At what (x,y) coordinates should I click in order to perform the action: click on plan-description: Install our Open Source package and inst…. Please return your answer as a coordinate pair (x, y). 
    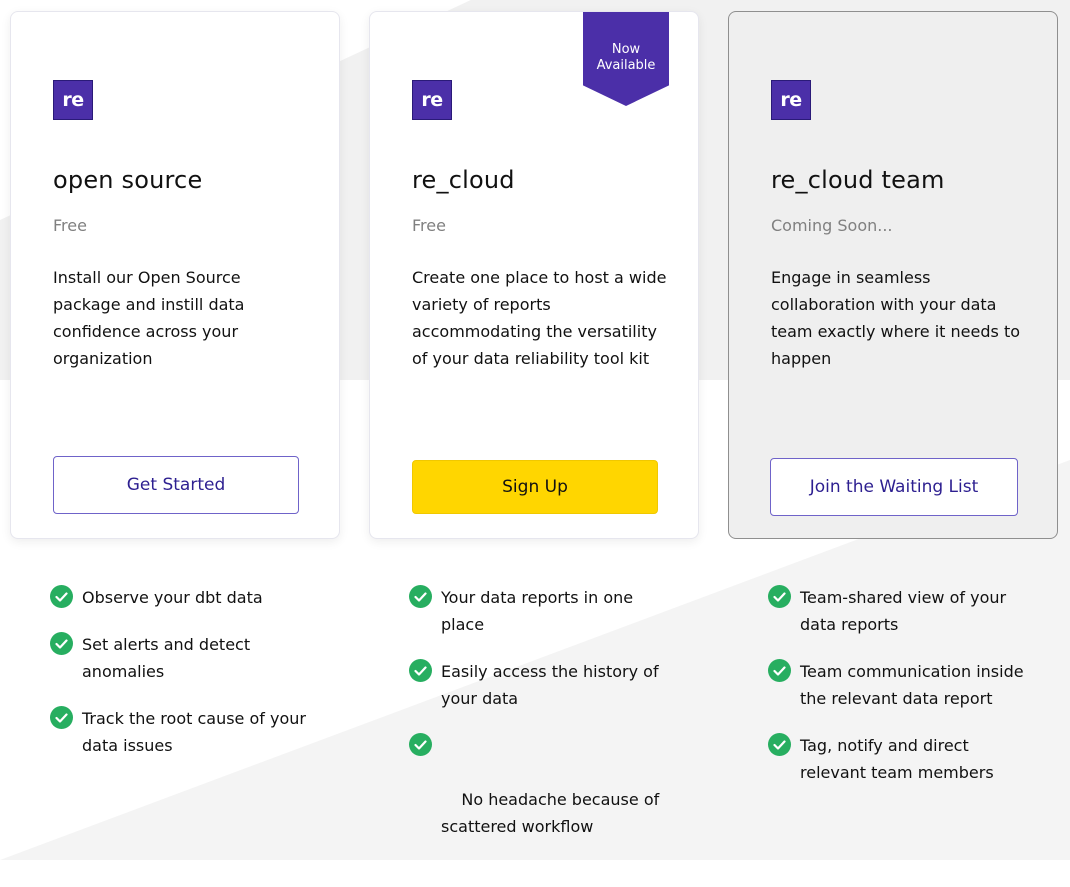
    Looking at the image, I should click on (149, 318).